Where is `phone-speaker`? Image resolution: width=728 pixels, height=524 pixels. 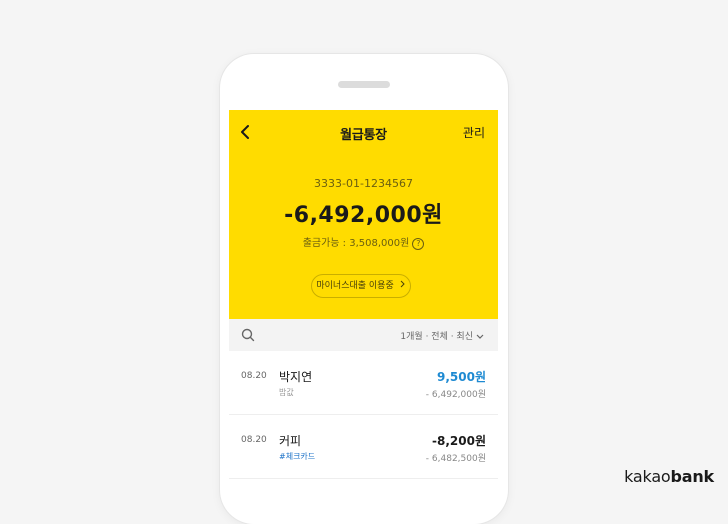
phone-speaker is located at coordinates (364, 84).